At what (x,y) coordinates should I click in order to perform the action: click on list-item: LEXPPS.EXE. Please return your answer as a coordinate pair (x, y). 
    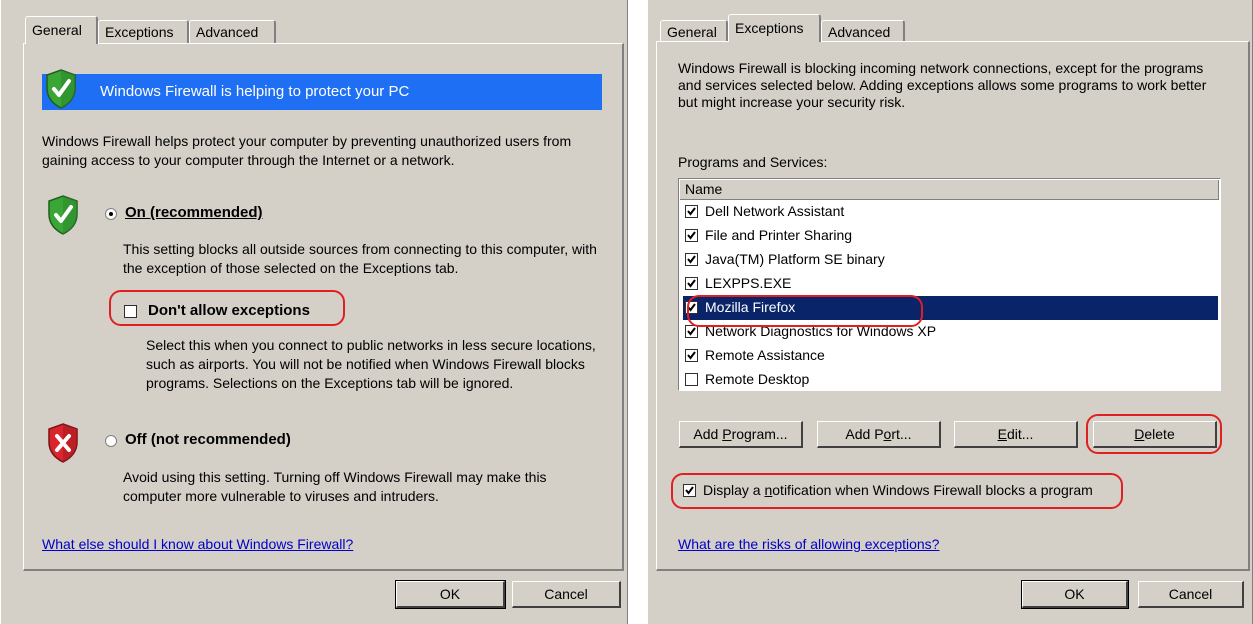
    Looking at the image, I should click on (950, 284).